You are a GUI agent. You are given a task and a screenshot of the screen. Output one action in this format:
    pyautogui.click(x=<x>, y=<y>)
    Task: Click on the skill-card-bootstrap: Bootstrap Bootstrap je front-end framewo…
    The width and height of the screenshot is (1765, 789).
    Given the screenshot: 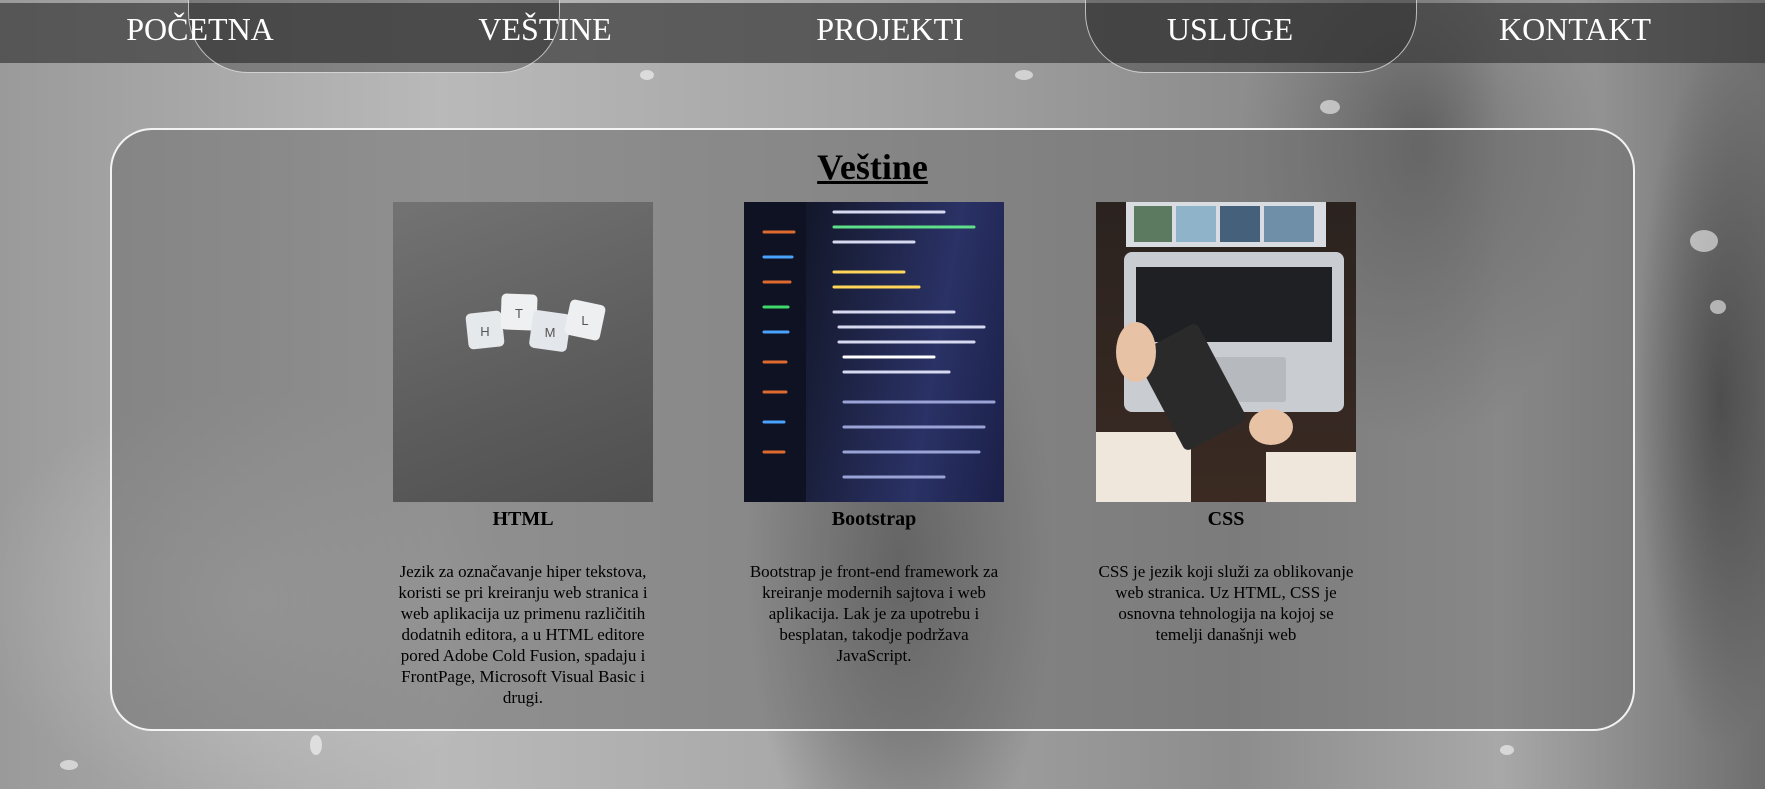 What is the action you would take?
    pyautogui.click(x=874, y=434)
    